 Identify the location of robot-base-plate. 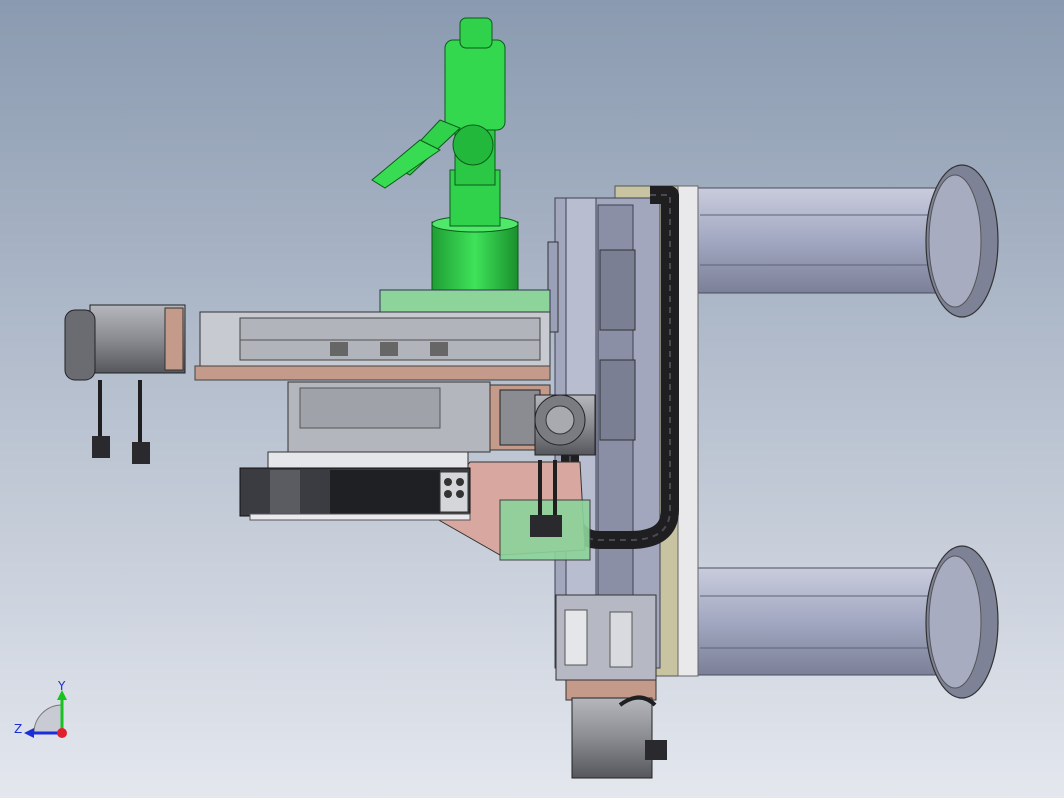
(465, 301).